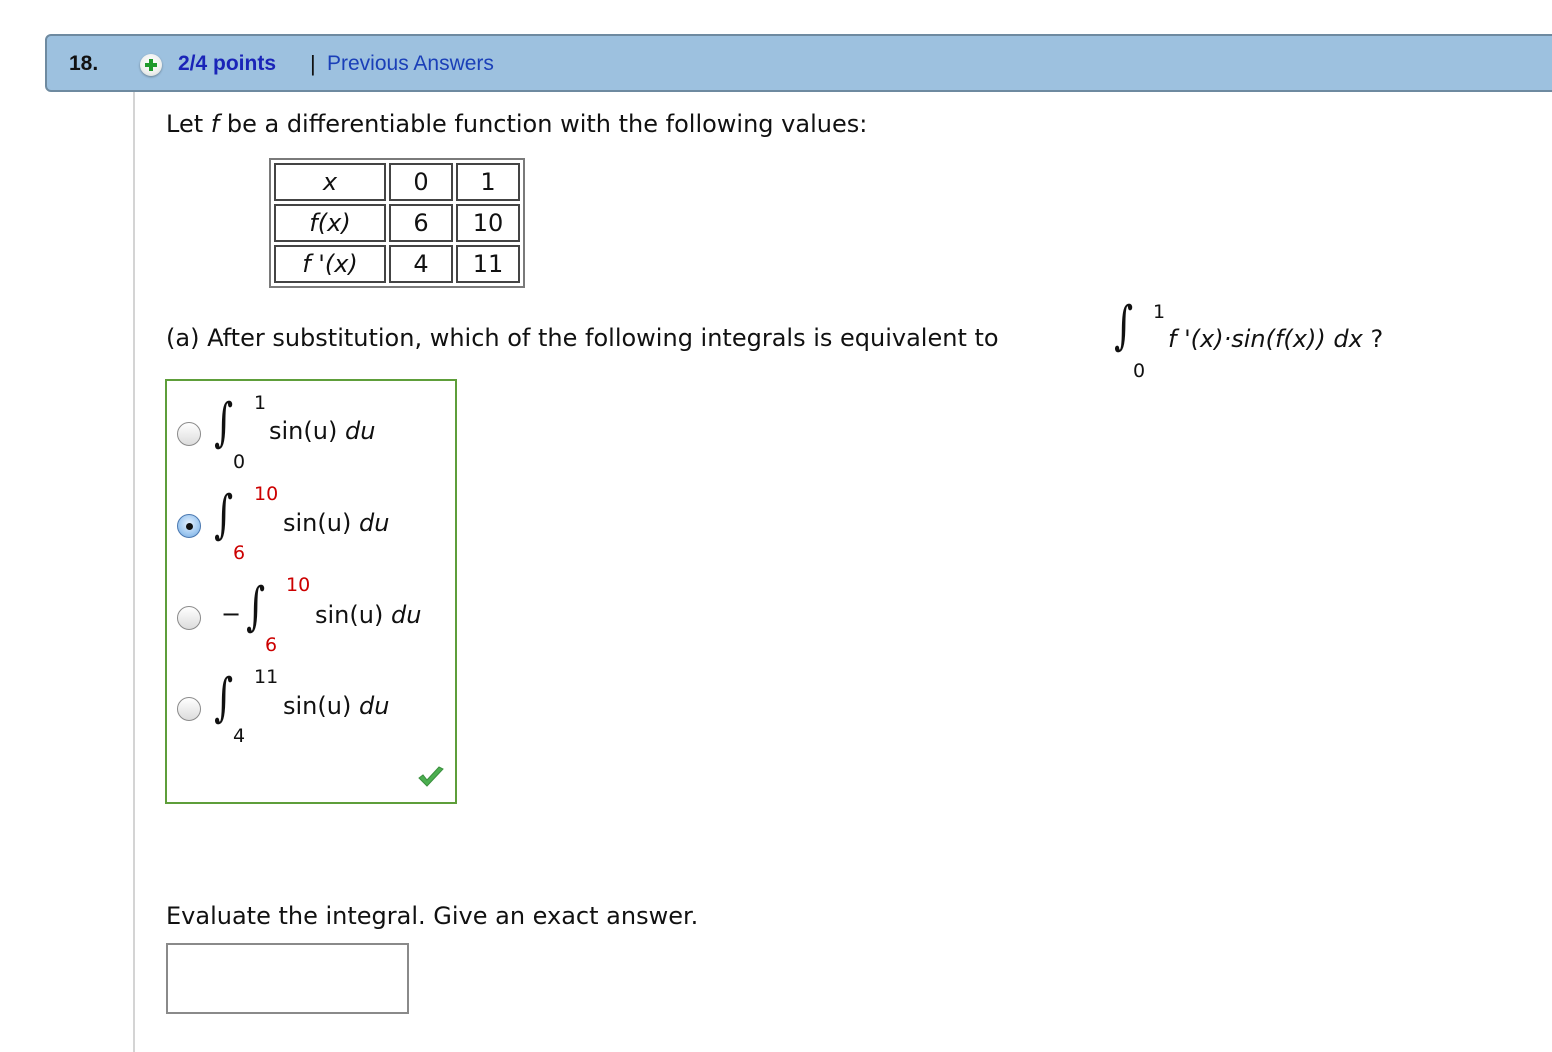 Image resolution: width=1552 pixels, height=1052 pixels. Describe the element at coordinates (421, 182) in the screenshot. I see `table-cell: 0` at that location.